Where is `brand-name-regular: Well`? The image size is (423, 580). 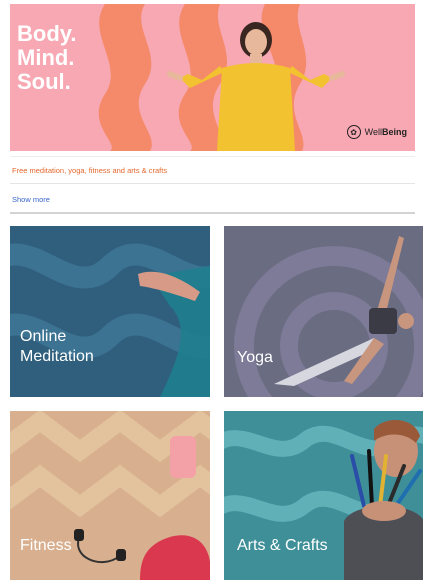 brand-name-regular: Well is located at coordinates (373, 132).